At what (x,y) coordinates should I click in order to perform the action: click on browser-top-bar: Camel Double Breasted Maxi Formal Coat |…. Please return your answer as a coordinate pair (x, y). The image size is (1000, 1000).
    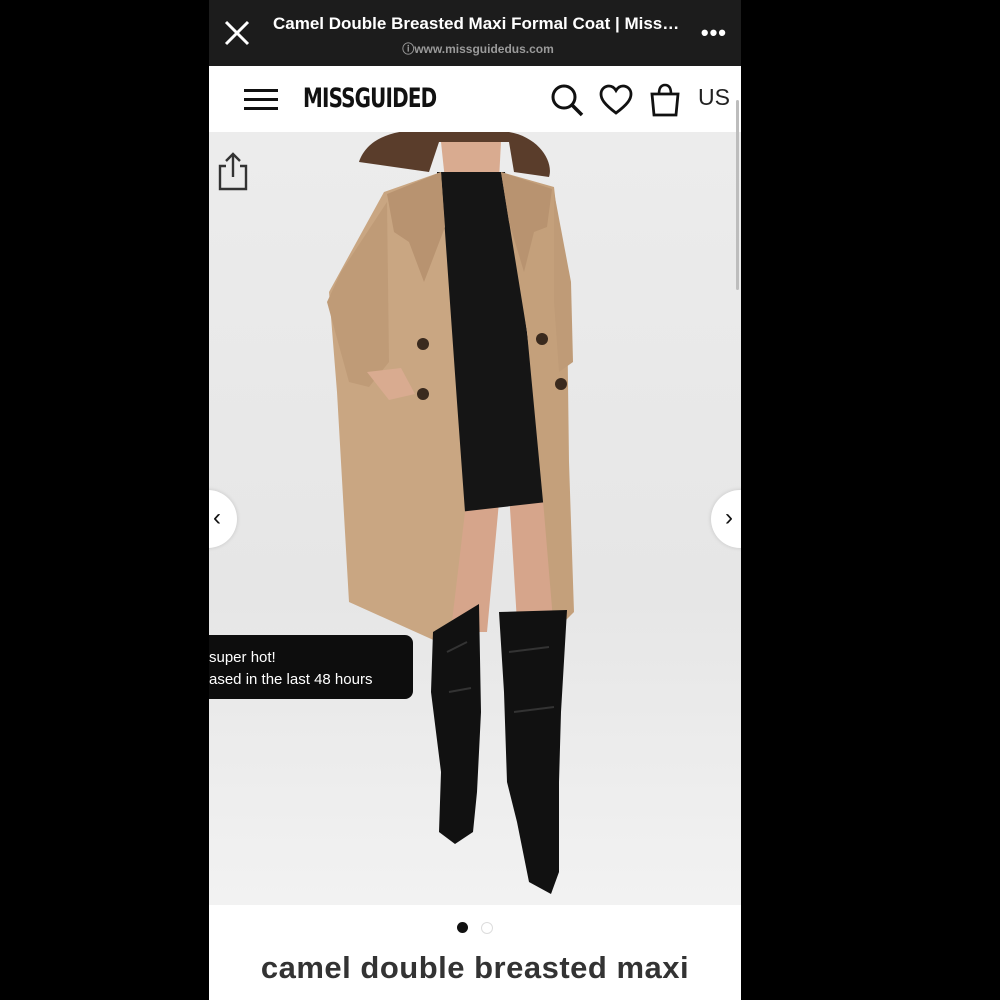
    Looking at the image, I should click on (475, 33).